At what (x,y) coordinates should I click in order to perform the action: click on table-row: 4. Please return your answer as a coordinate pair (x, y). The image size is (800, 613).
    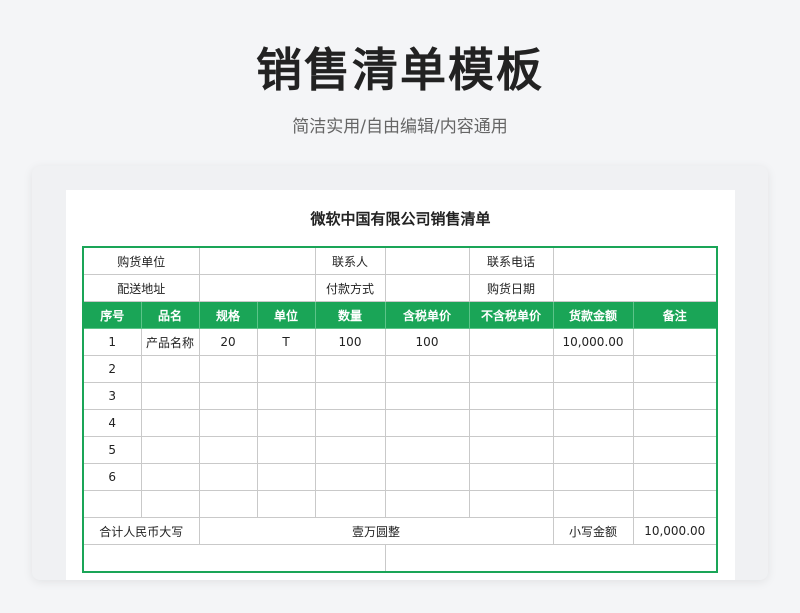
    Looking at the image, I should click on (400, 423).